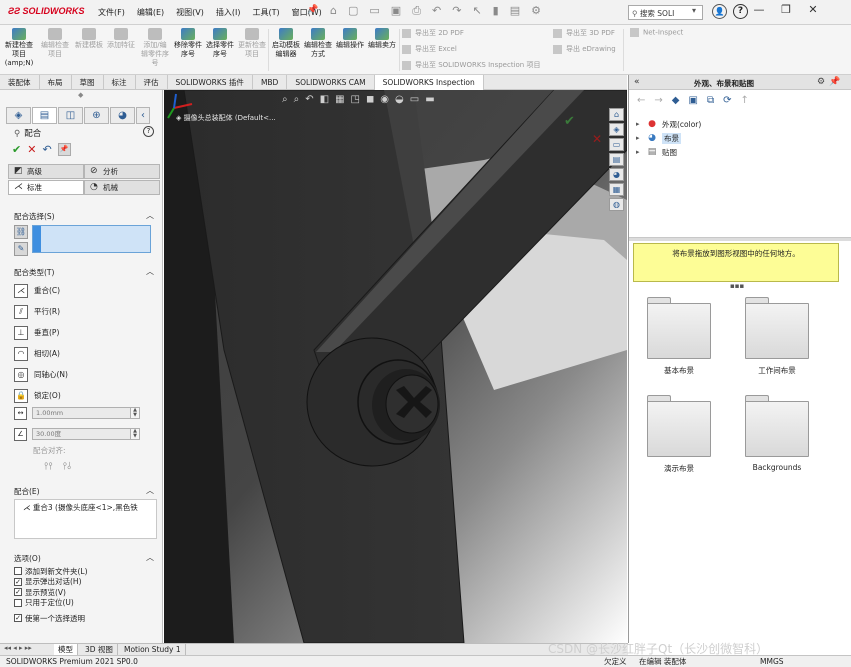  I want to click on previous-view-icon: ↶, so click(309, 99).